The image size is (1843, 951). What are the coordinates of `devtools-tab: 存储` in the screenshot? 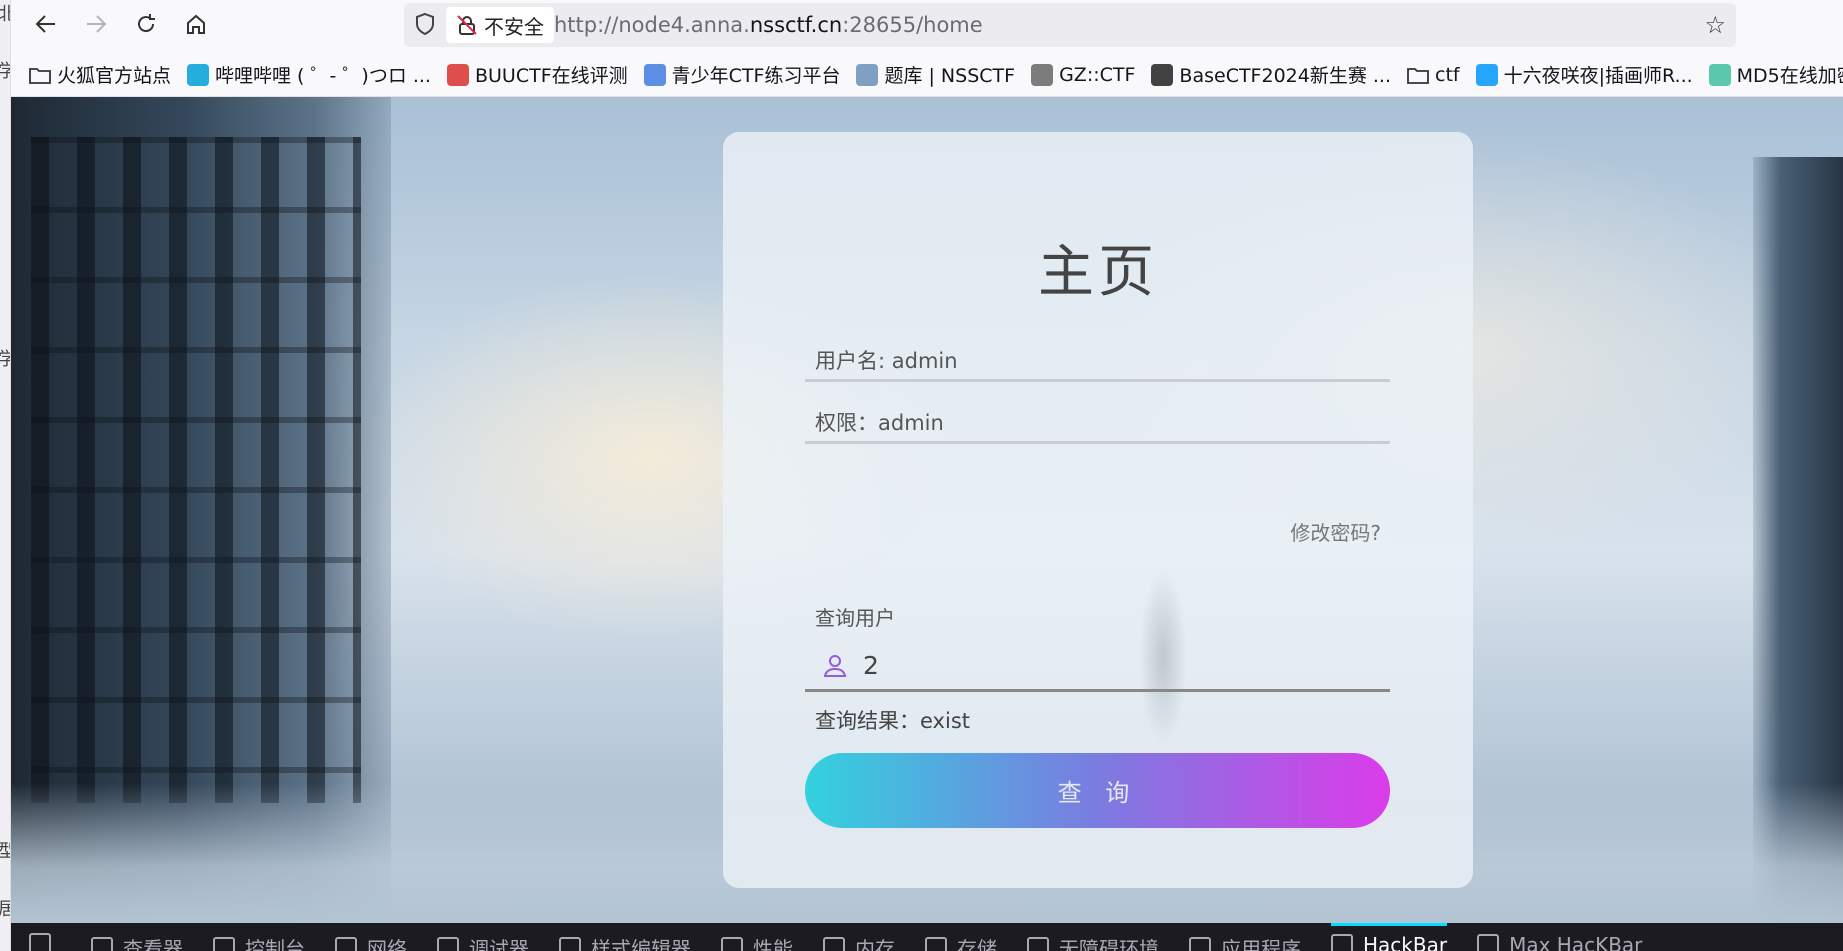 It's located at (961, 937).